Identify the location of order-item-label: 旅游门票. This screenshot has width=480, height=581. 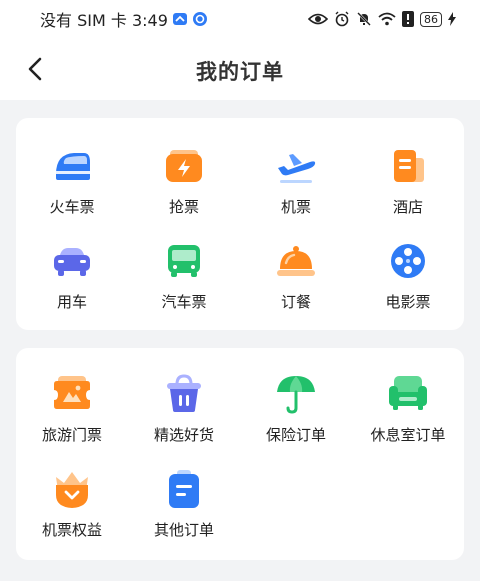
(71, 435).